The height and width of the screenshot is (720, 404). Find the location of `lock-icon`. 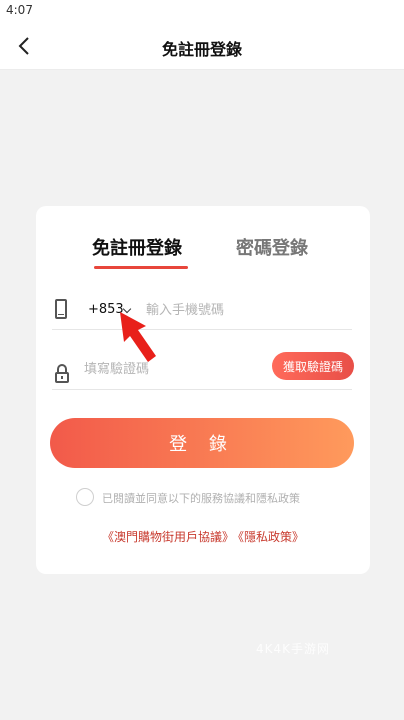

lock-icon is located at coordinates (62, 374).